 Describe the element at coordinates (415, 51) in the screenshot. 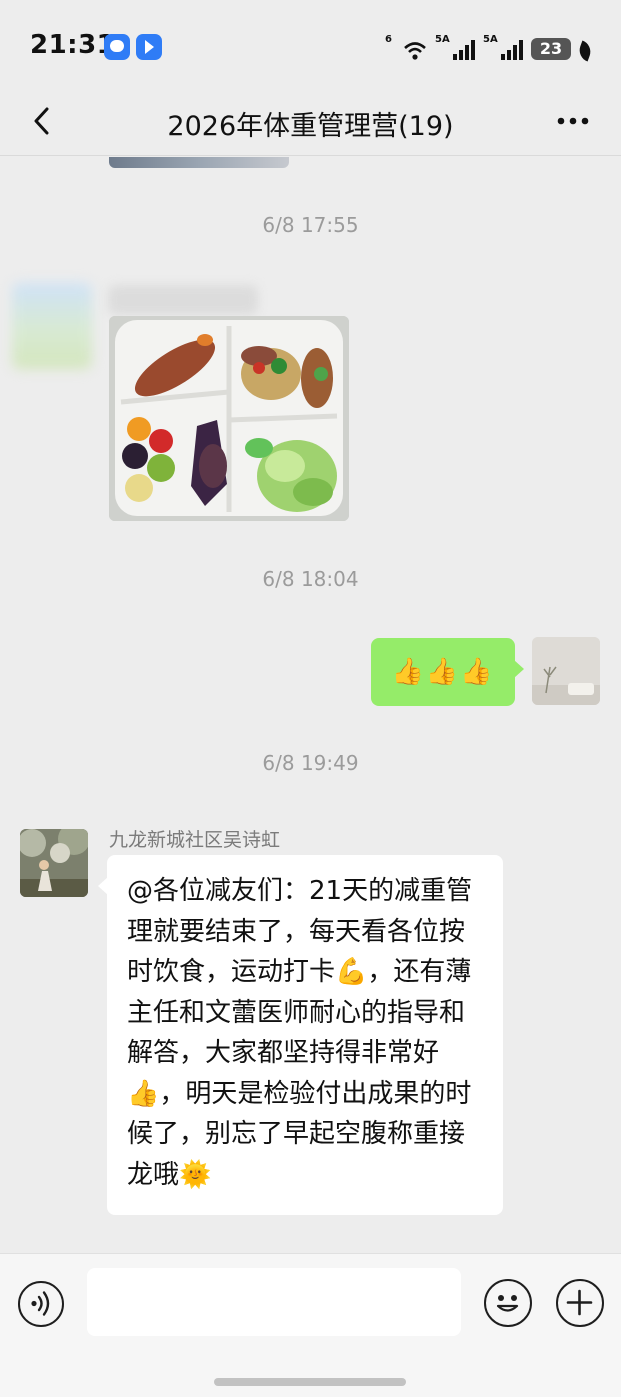

I see `wifi-arcs` at that location.